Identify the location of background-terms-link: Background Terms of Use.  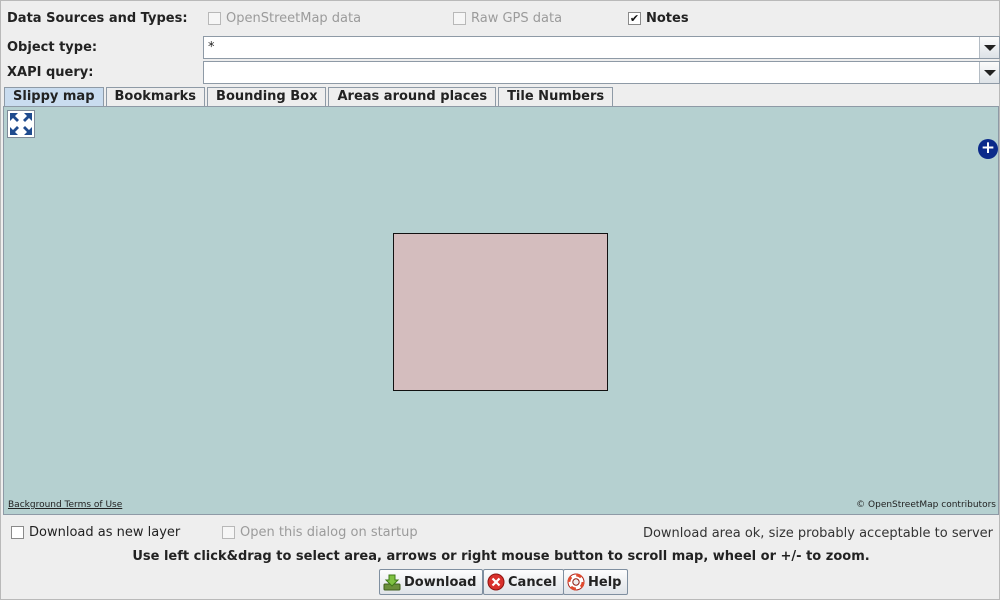
(65, 505).